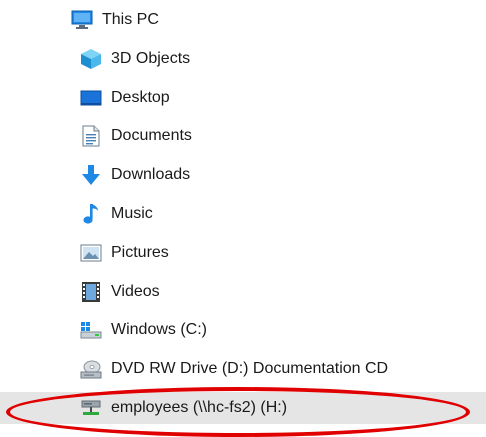 The image size is (486, 437). Describe the element at coordinates (140, 252) in the screenshot. I see `tree-item-label: Pictures` at that location.